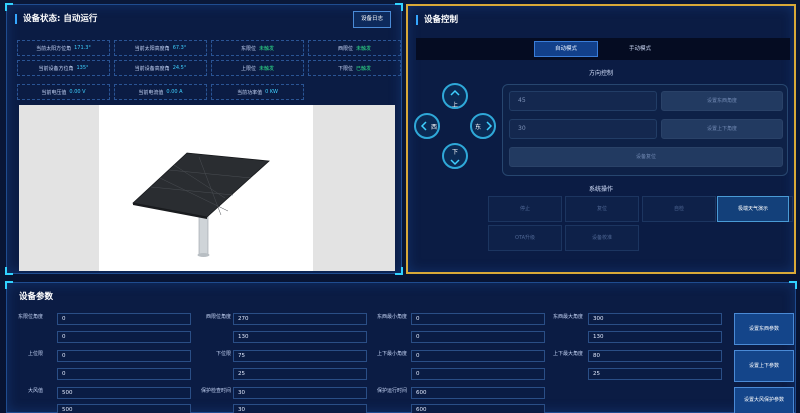 The width and height of the screenshot is (800, 413). I want to click on protect-run-input-2: 600, so click(478, 408).